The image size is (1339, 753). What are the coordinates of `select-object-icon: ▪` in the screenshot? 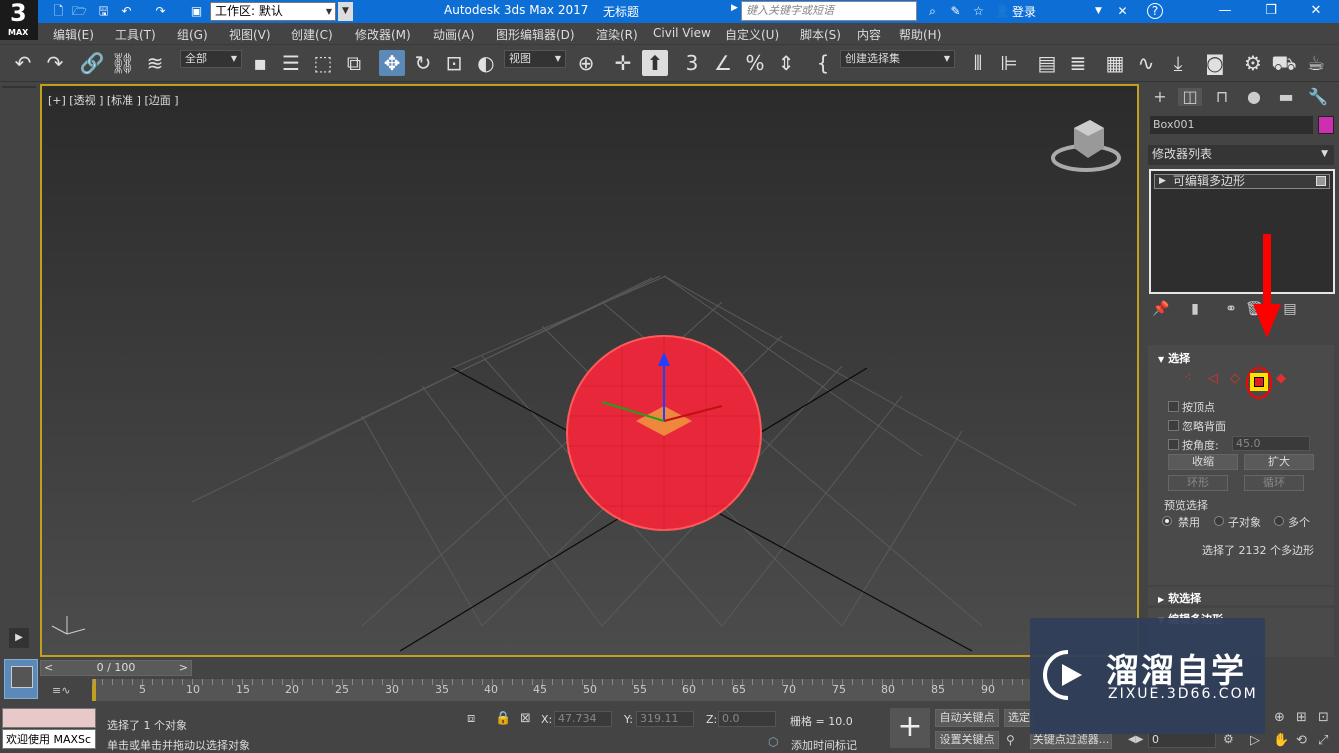 It's located at (260, 63).